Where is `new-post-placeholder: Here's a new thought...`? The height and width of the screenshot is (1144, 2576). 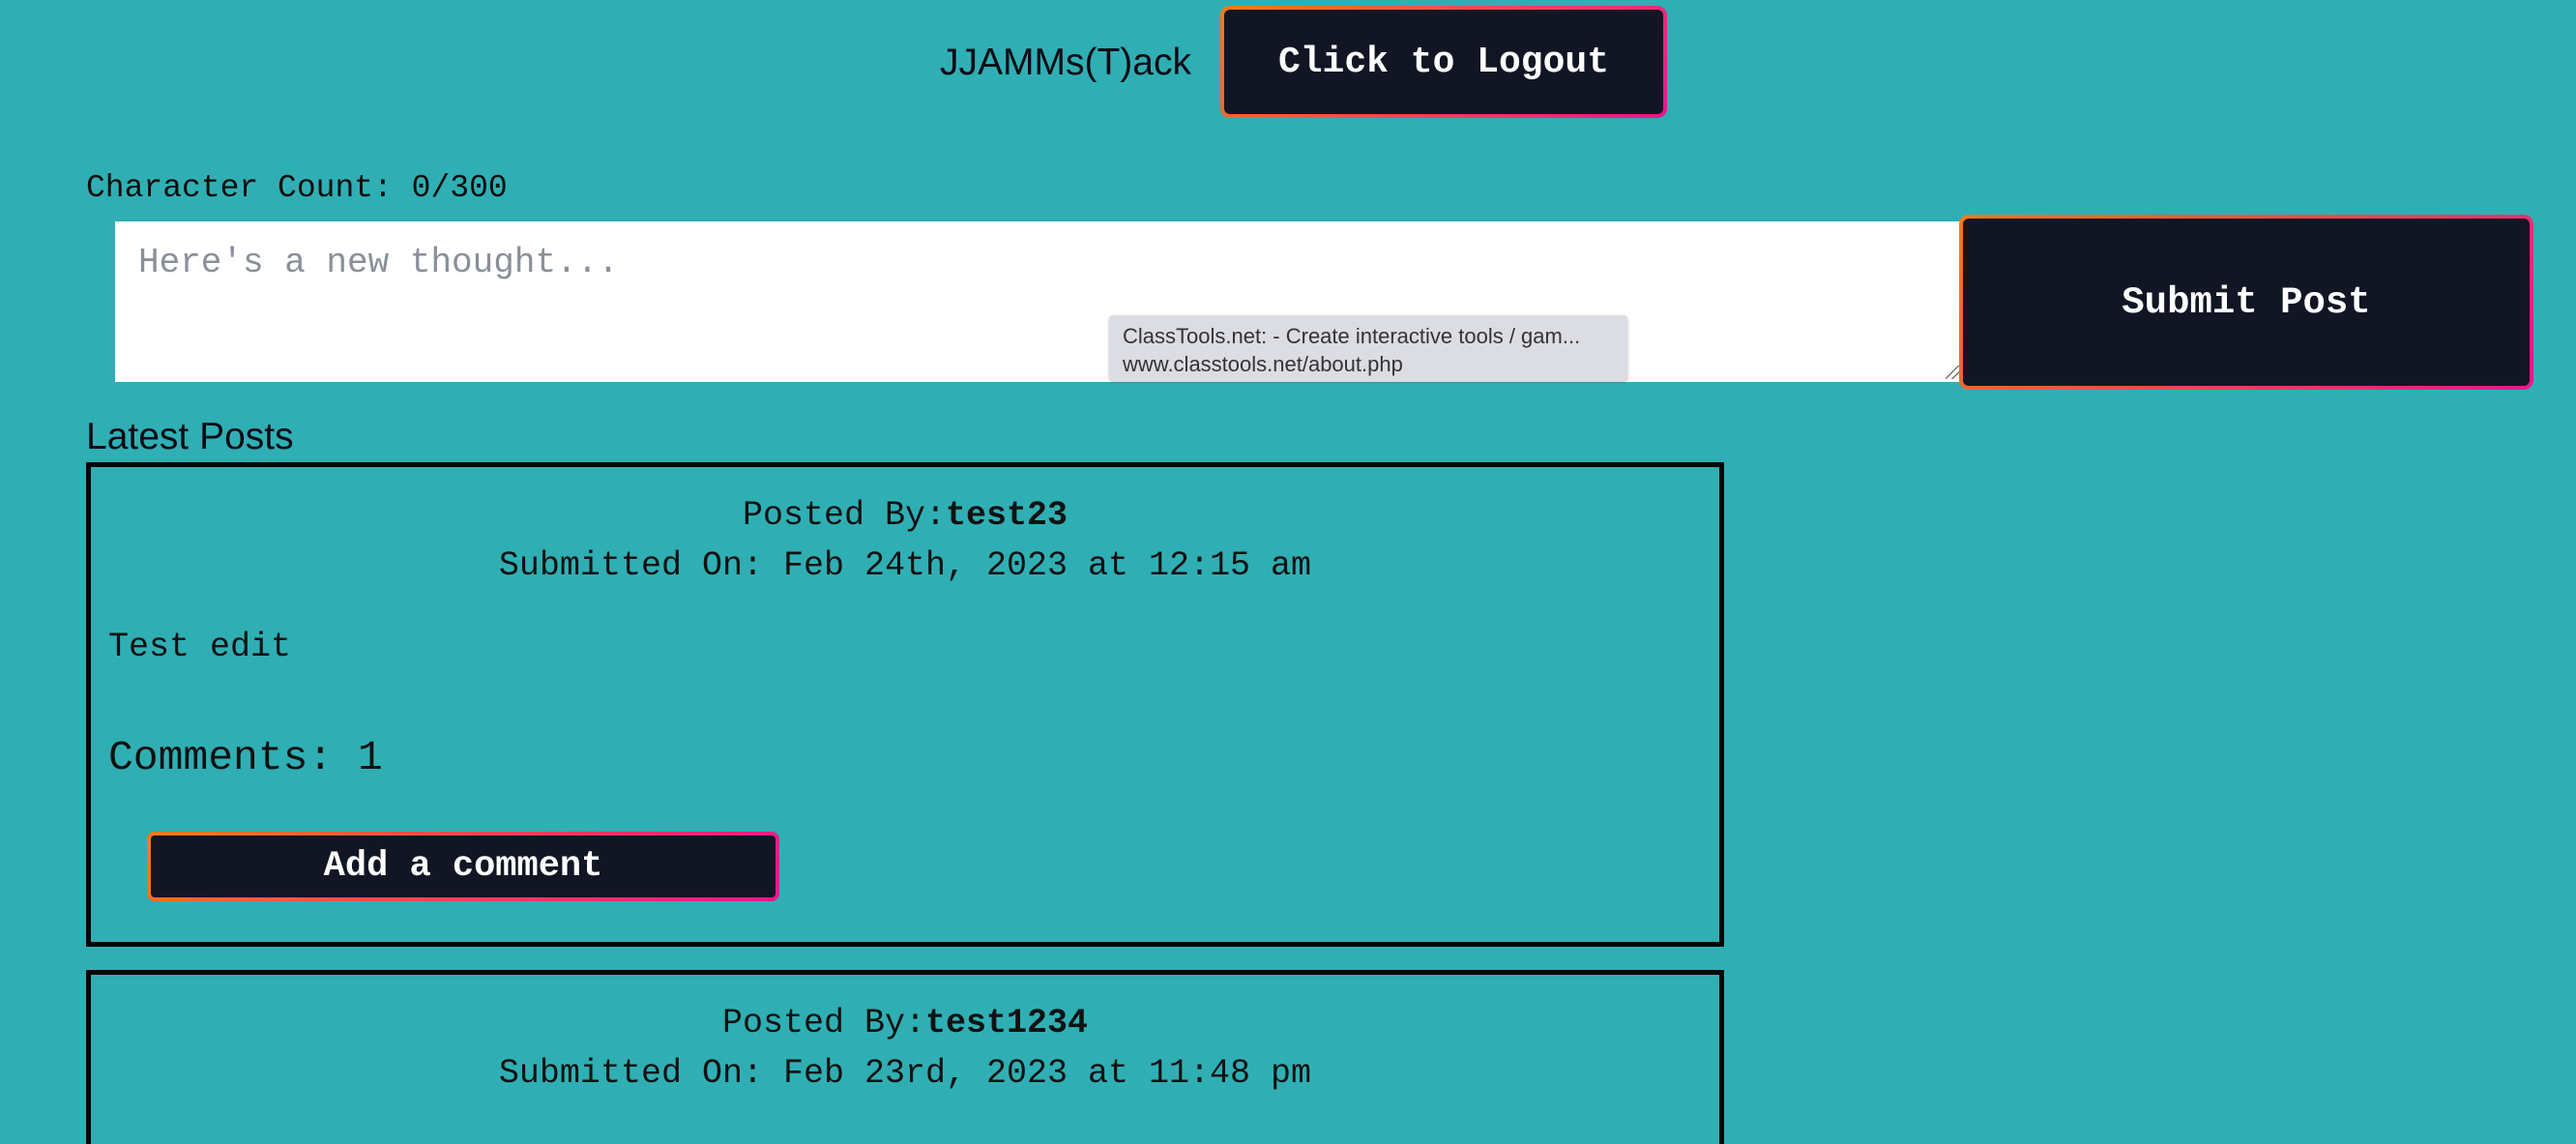 new-post-placeholder: Here's a new thought... is located at coordinates (378, 263).